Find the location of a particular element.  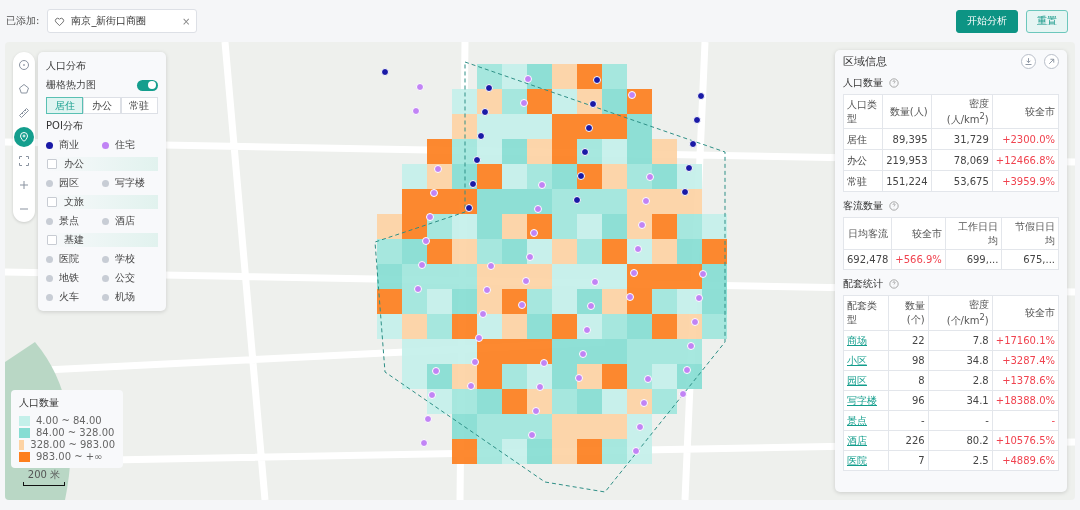

download-button is located at coordinates (1028, 61).